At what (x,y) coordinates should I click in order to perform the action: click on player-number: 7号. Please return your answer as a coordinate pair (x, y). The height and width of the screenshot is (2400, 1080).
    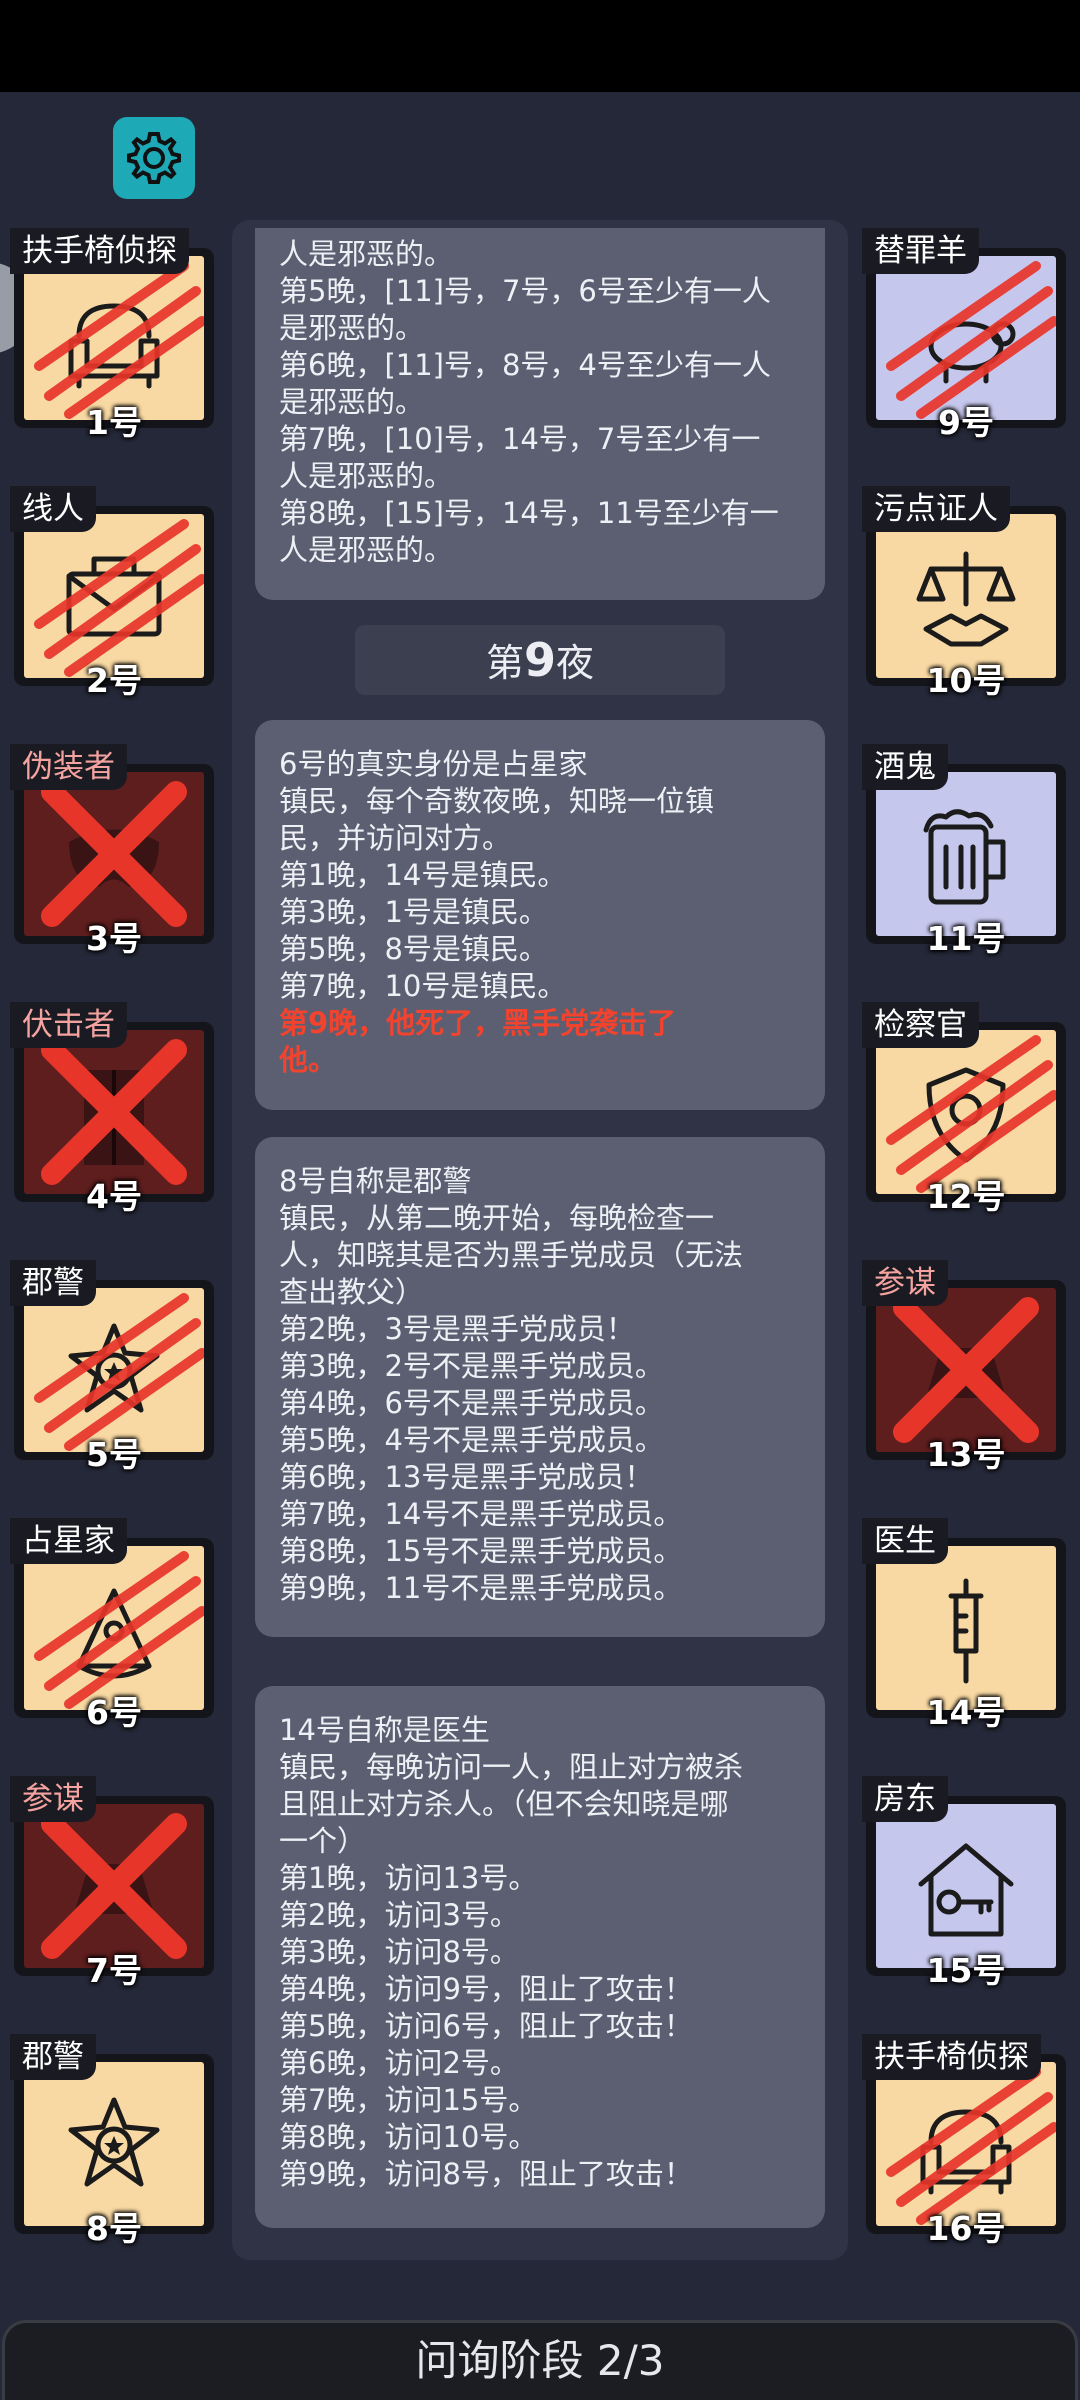
    Looking at the image, I should click on (114, 1970).